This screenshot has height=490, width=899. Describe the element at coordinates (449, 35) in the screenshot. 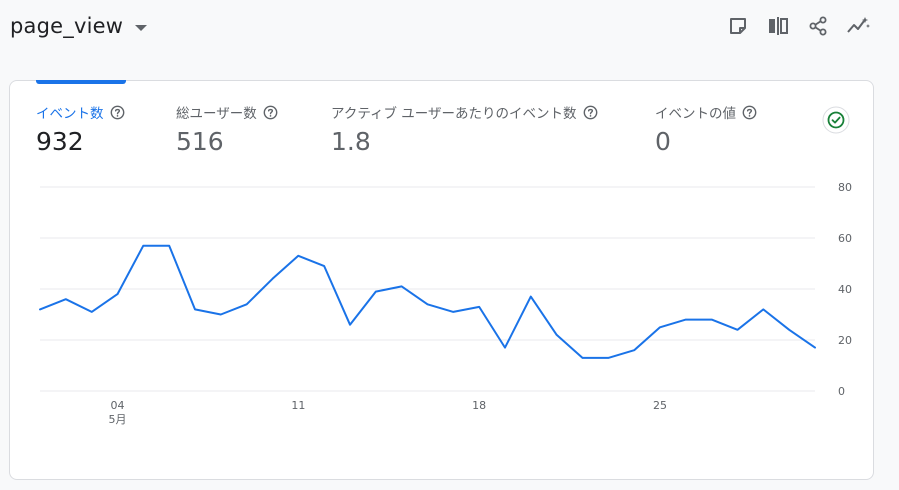

I see `report-header: page_view` at that location.